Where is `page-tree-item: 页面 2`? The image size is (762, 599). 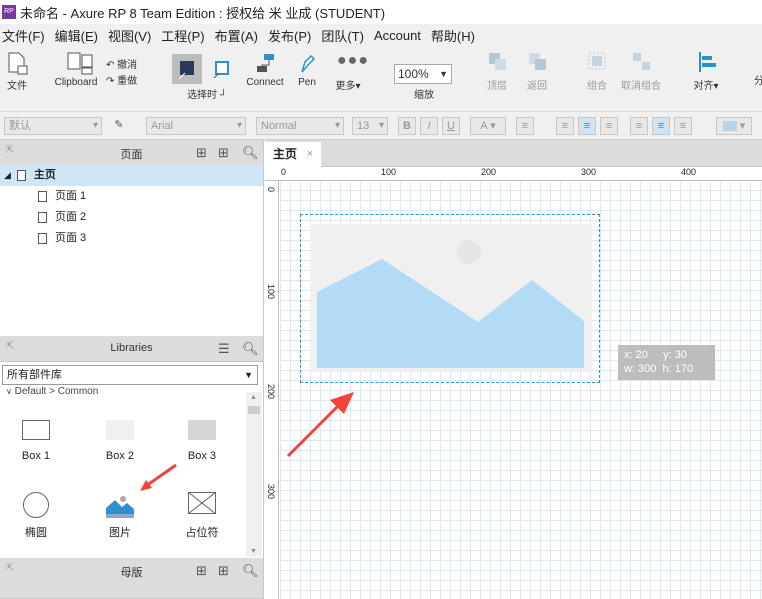
page-tree-item: 页面 2 is located at coordinates (131, 217).